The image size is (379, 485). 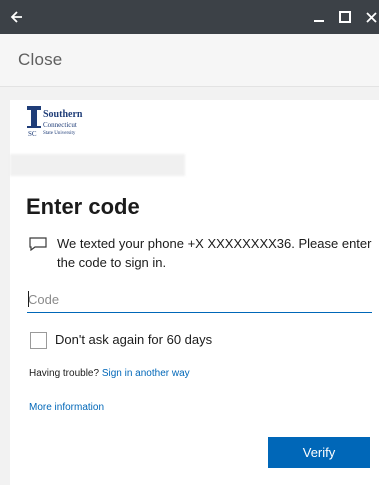 I want to click on svg-text: SC, so click(x=32, y=134).